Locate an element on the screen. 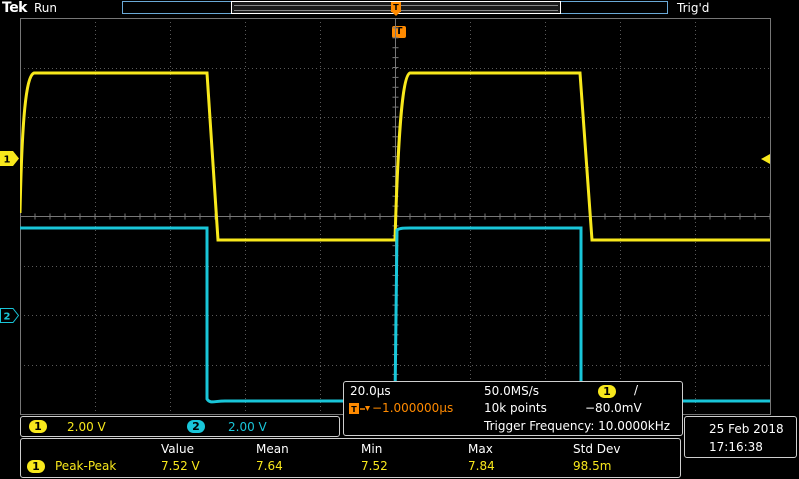 The width and height of the screenshot is (799, 479). svg-text: 2 is located at coordinates (7, 317).